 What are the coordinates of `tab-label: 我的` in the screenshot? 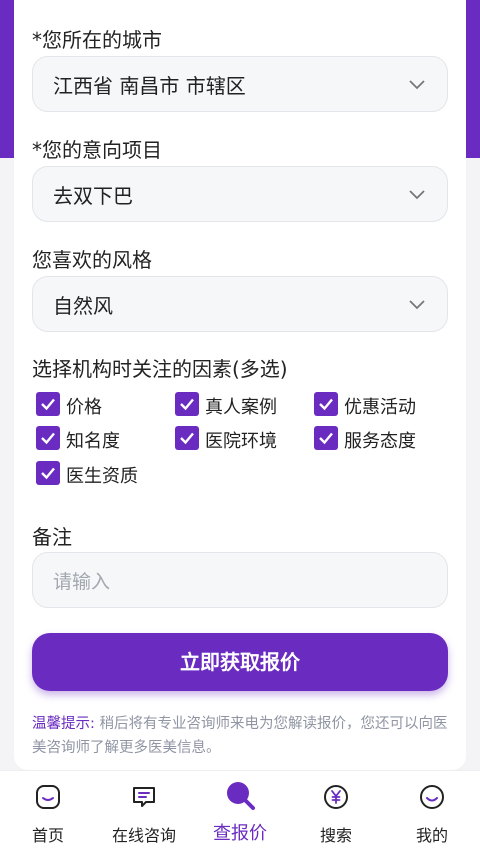 It's located at (431, 835).